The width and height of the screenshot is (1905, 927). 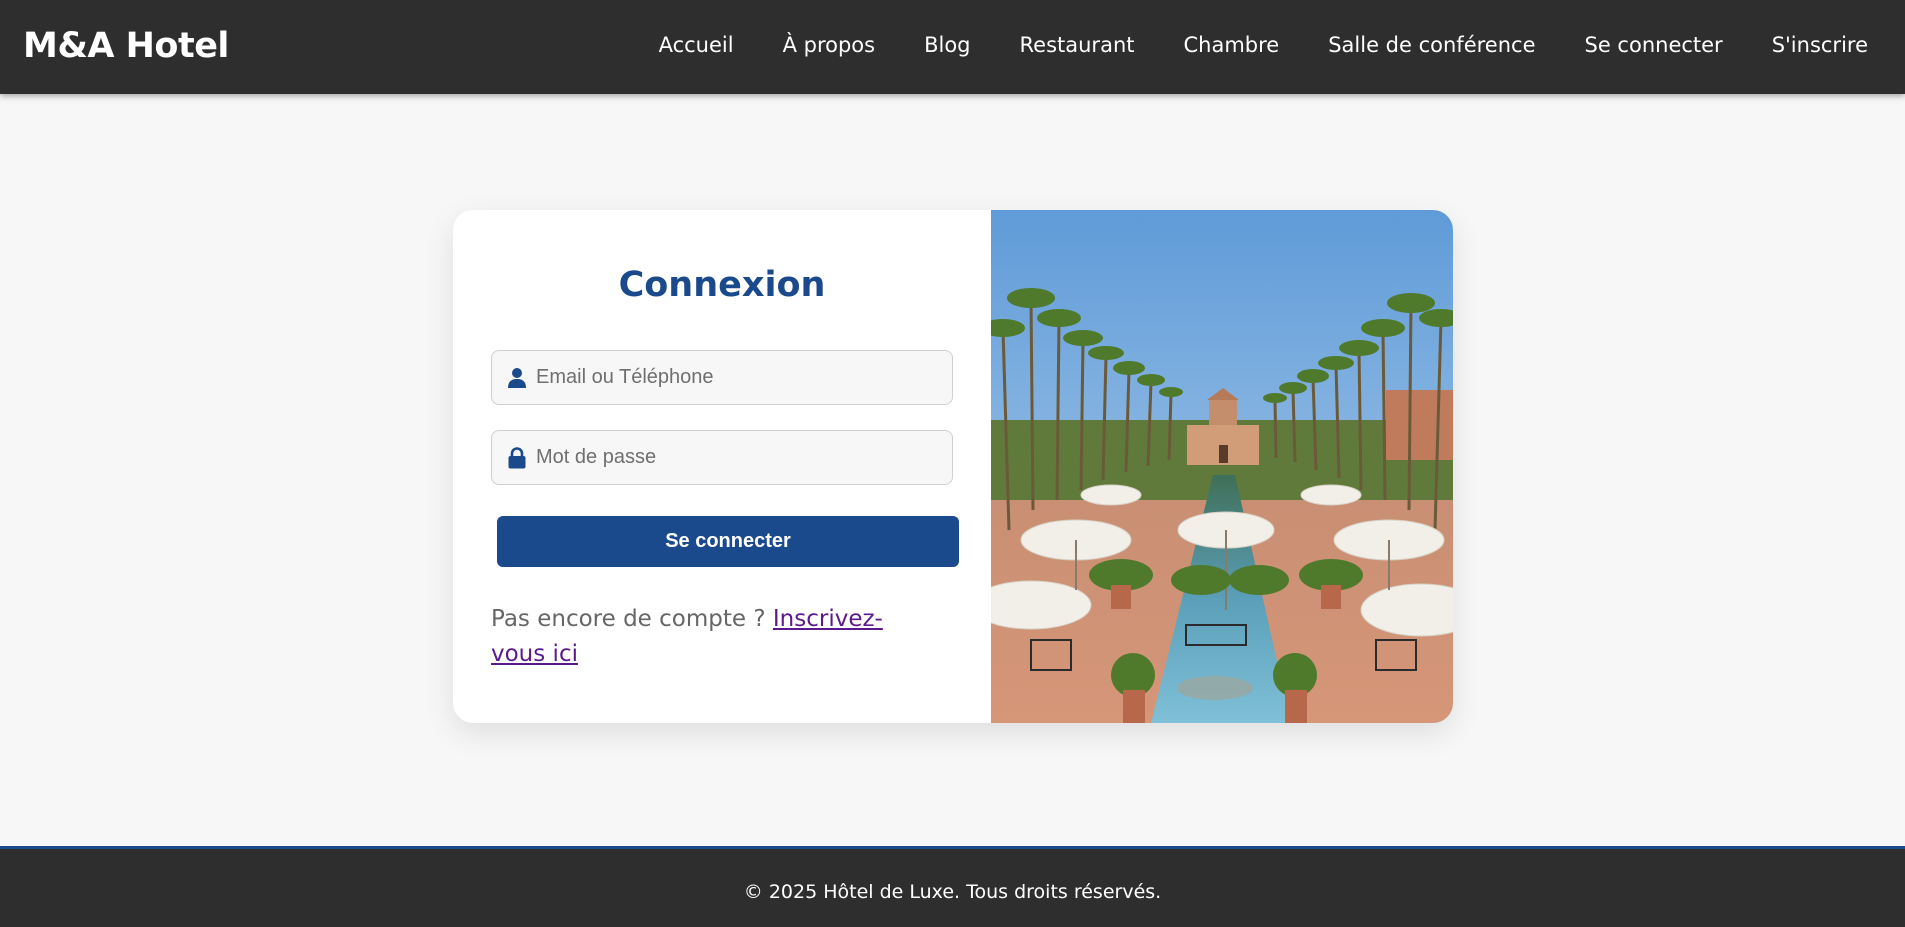 I want to click on nav-item-chambre: Chambre, so click(x=1231, y=45).